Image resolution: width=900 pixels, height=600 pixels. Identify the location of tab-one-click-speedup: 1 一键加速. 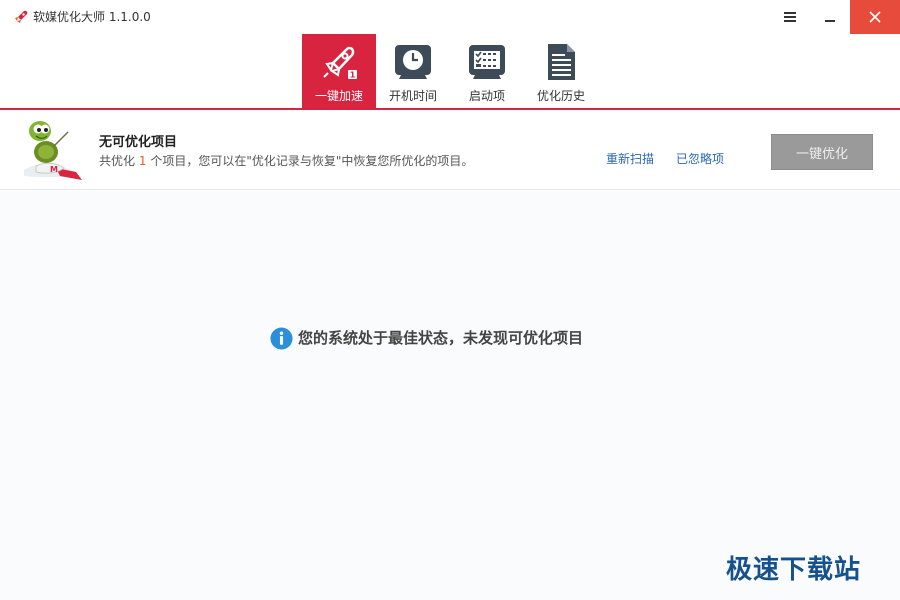
(339, 71).